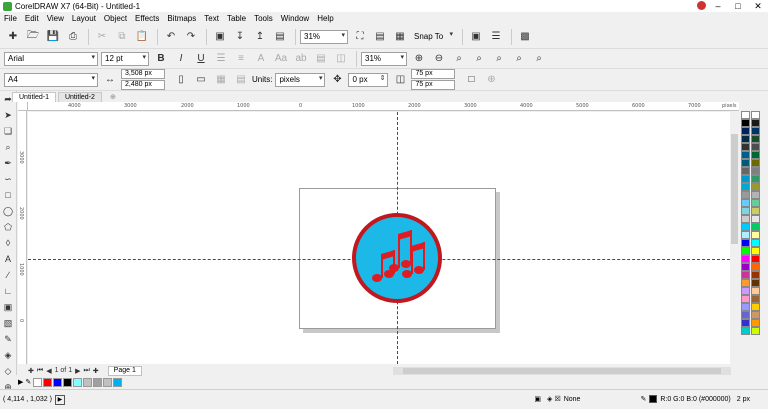  What do you see at coordinates (124, 370) in the screenshot?
I see `page-tab-1: Page 1` at bounding box center [124, 370].